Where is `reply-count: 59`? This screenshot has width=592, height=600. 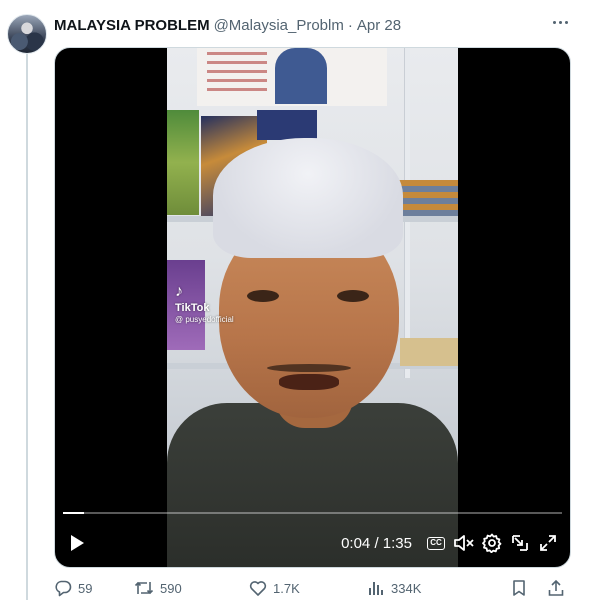
reply-count: 59 is located at coordinates (85, 588).